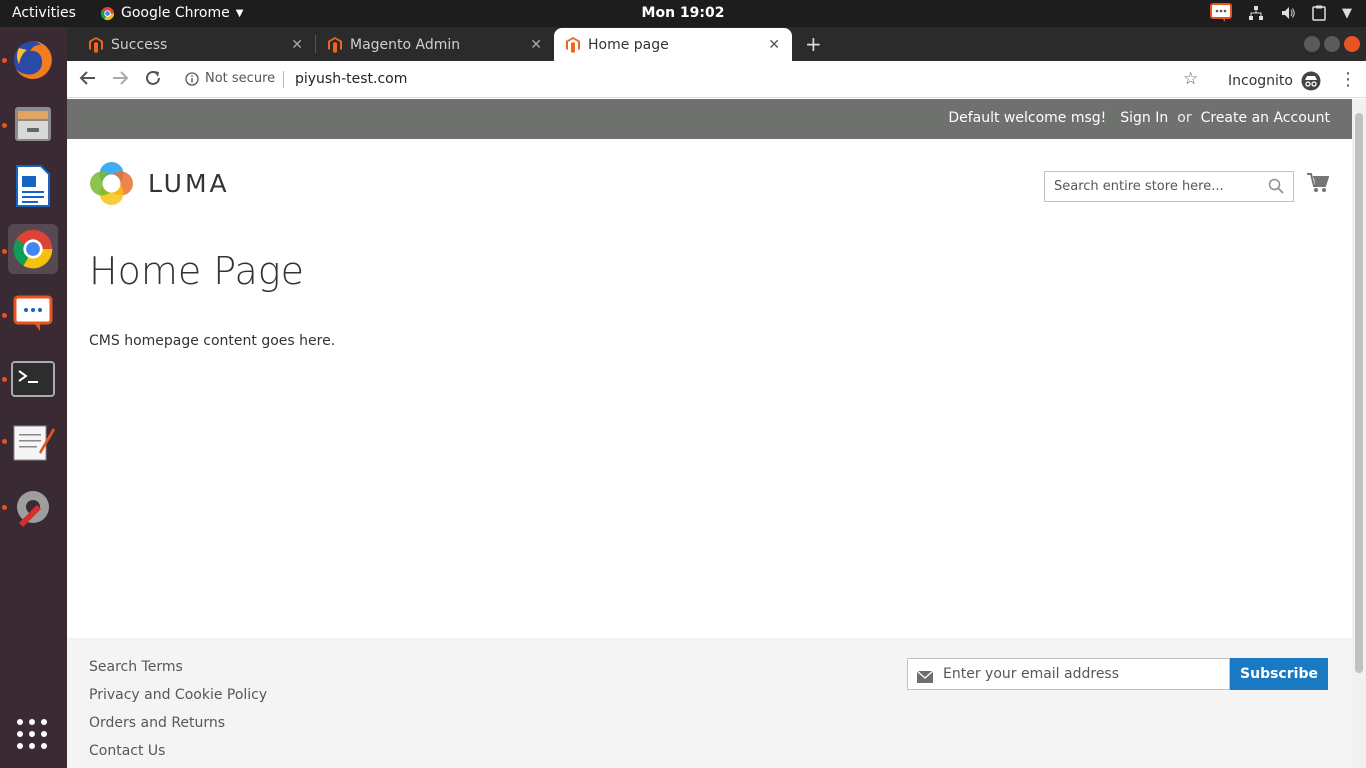  Describe the element at coordinates (1155, 186) in the screenshot. I see `search-input` at that location.